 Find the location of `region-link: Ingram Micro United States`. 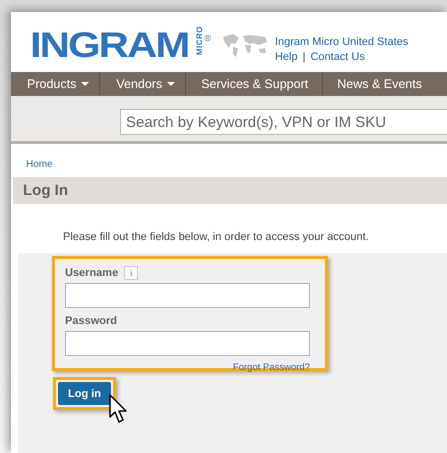

region-link: Ingram Micro United States is located at coordinates (341, 42).